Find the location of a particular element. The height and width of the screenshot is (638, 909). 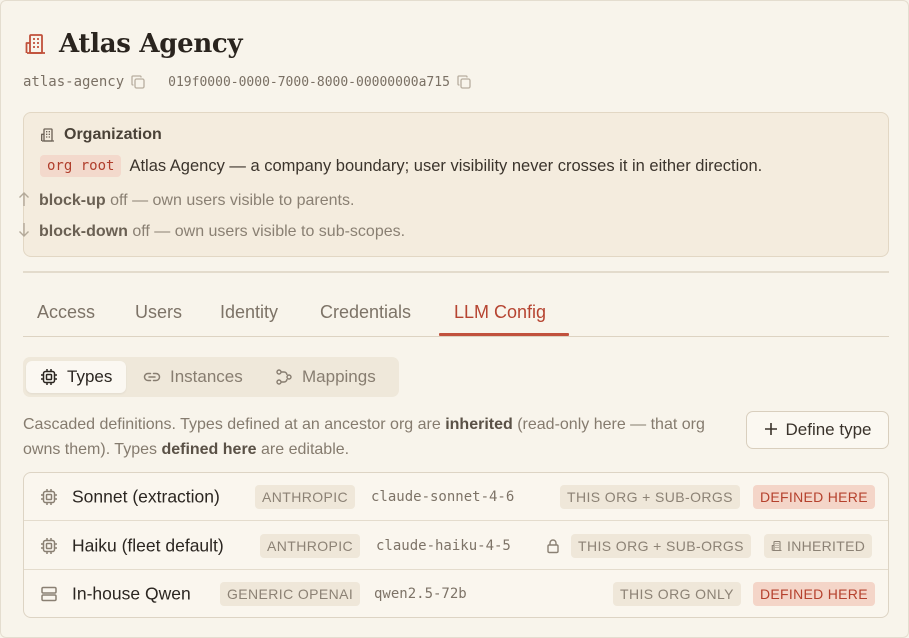

copy-id-icon is located at coordinates (464, 82).